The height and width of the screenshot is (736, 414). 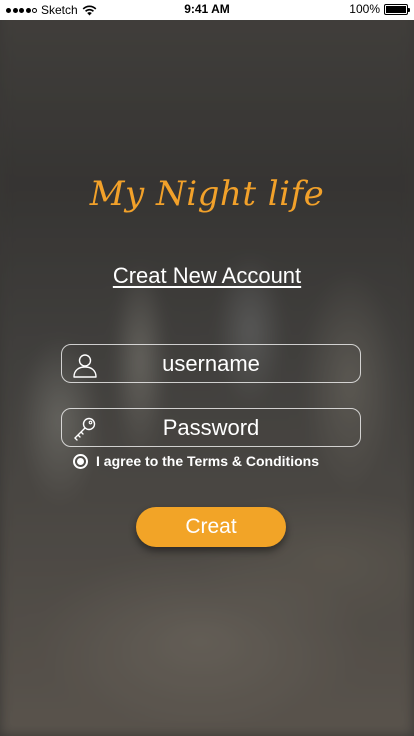 What do you see at coordinates (207, 194) in the screenshot?
I see `app-title: My Night life` at bounding box center [207, 194].